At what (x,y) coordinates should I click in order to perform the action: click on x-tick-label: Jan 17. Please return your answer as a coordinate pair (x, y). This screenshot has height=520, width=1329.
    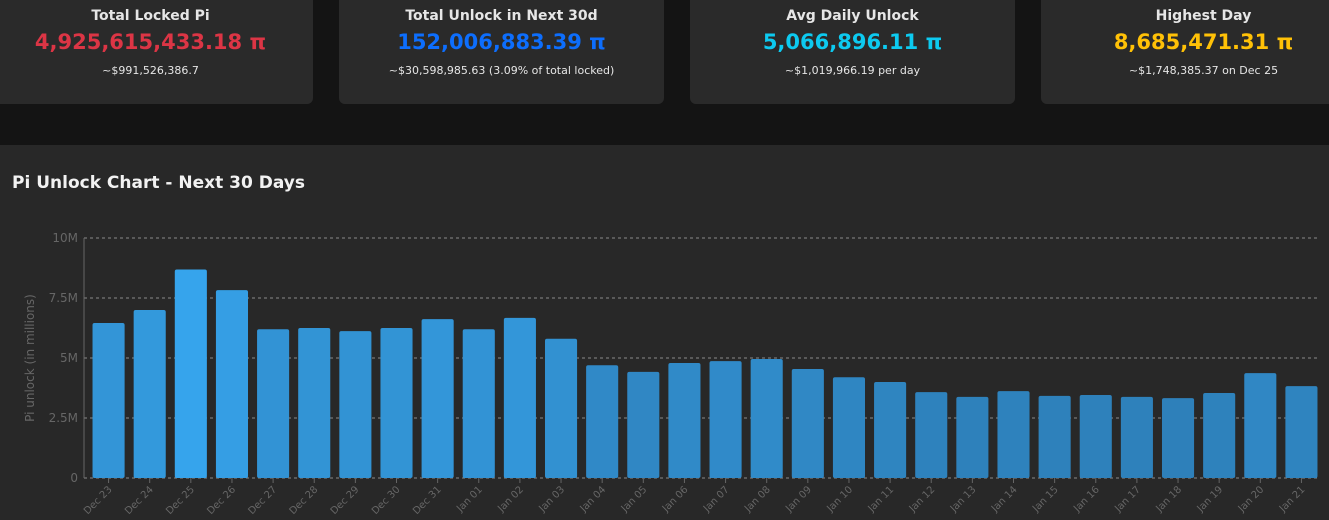
    Looking at the image, I should click on (1127, 499).